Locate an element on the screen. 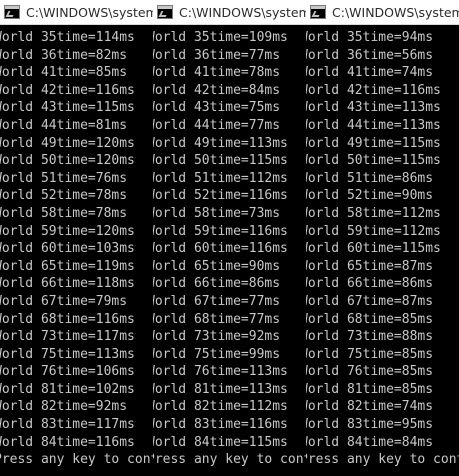 This screenshot has width=459, height=476. console-line: World 36time=82ms is located at coordinates (64, 55).